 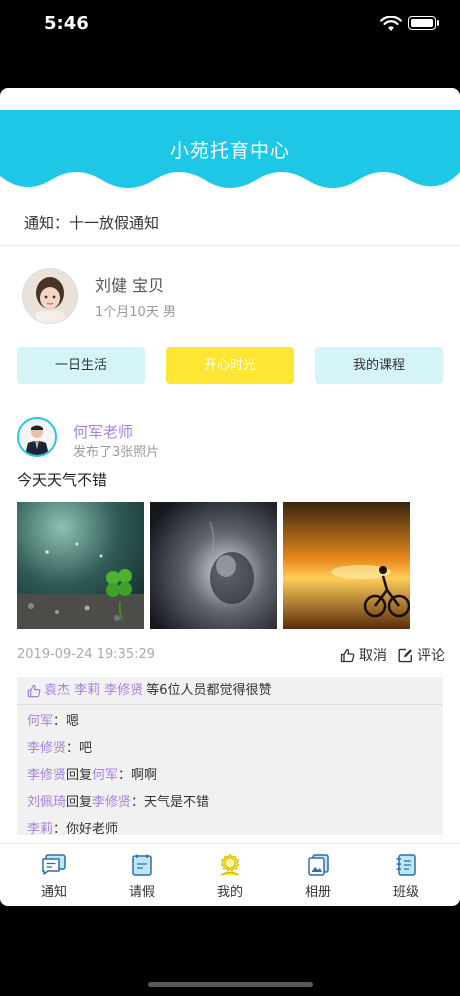 What do you see at coordinates (50, 296) in the screenshot?
I see `child-avatar` at bounding box center [50, 296].